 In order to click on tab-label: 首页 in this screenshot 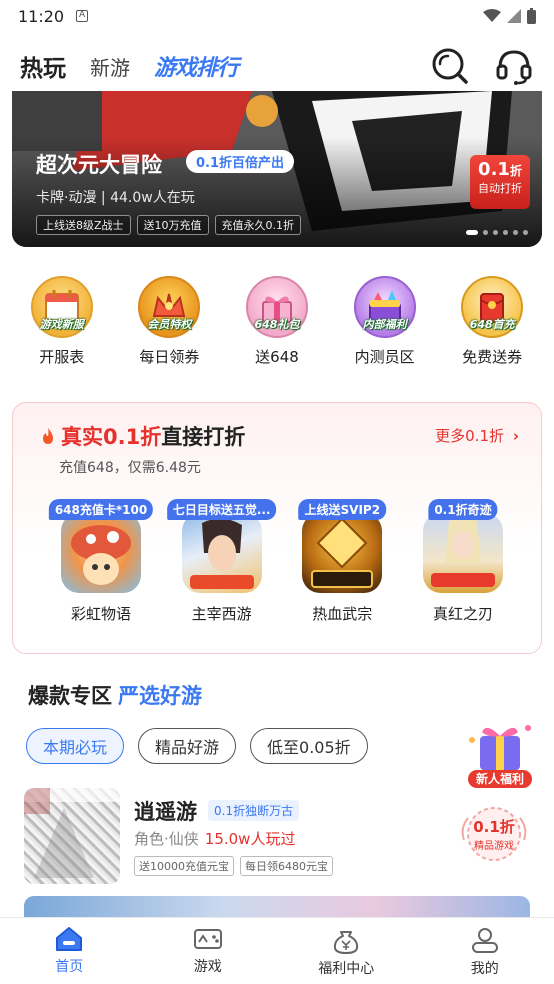, I will do `click(69, 967)`.